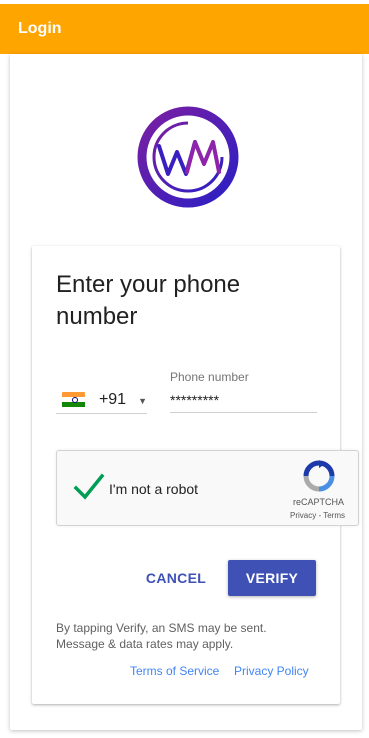 The width and height of the screenshot is (369, 738). What do you see at coordinates (271, 671) in the screenshot?
I see `privacy-policy-link: Privacy Policy` at bounding box center [271, 671].